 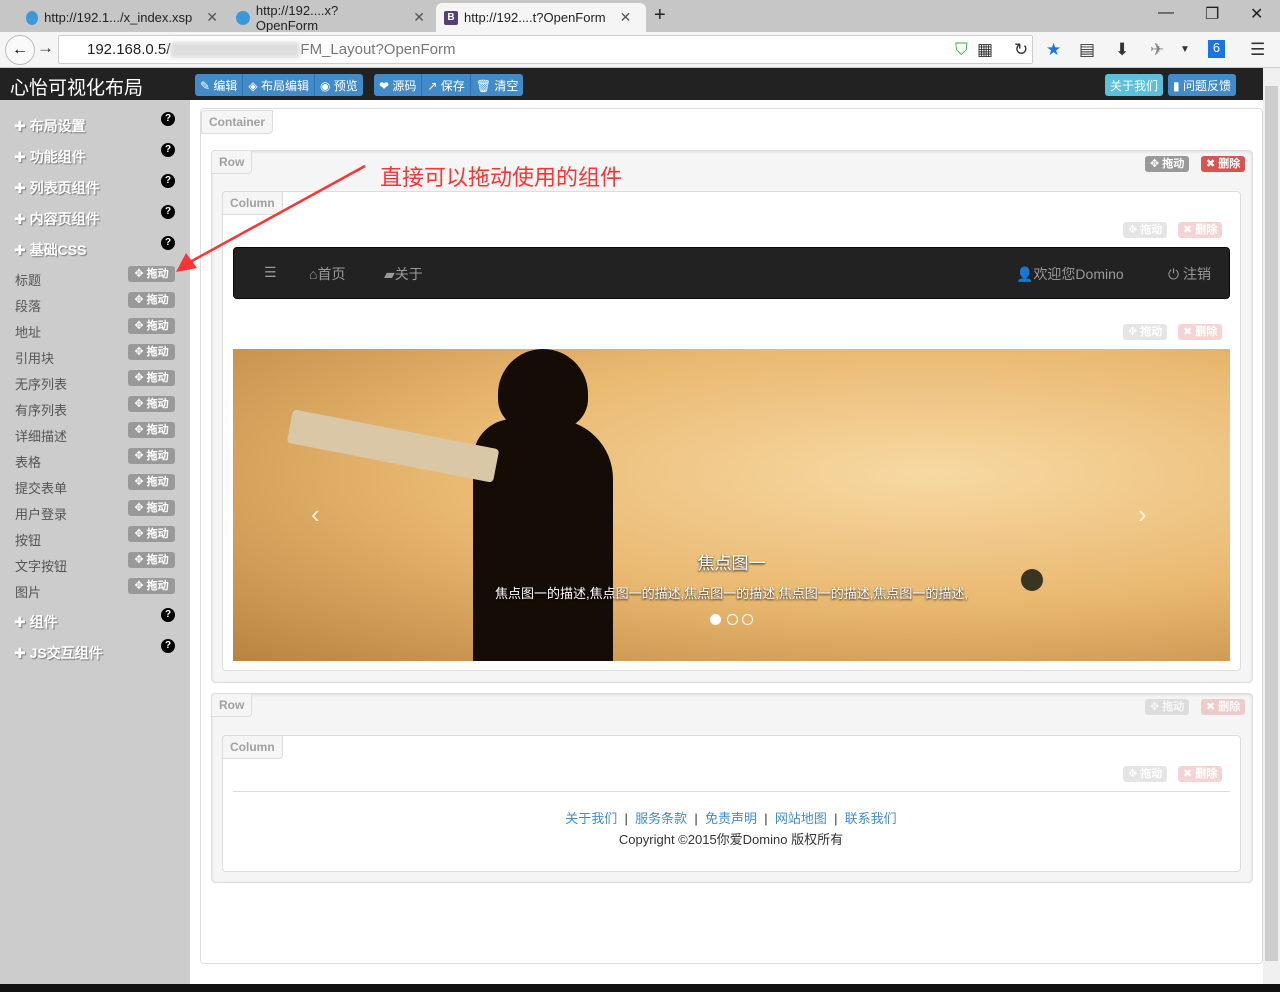 What do you see at coordinates (327, 274) in the screenshot?
I see `nav-home: ⌂首页` at bounding box center [327, 274].